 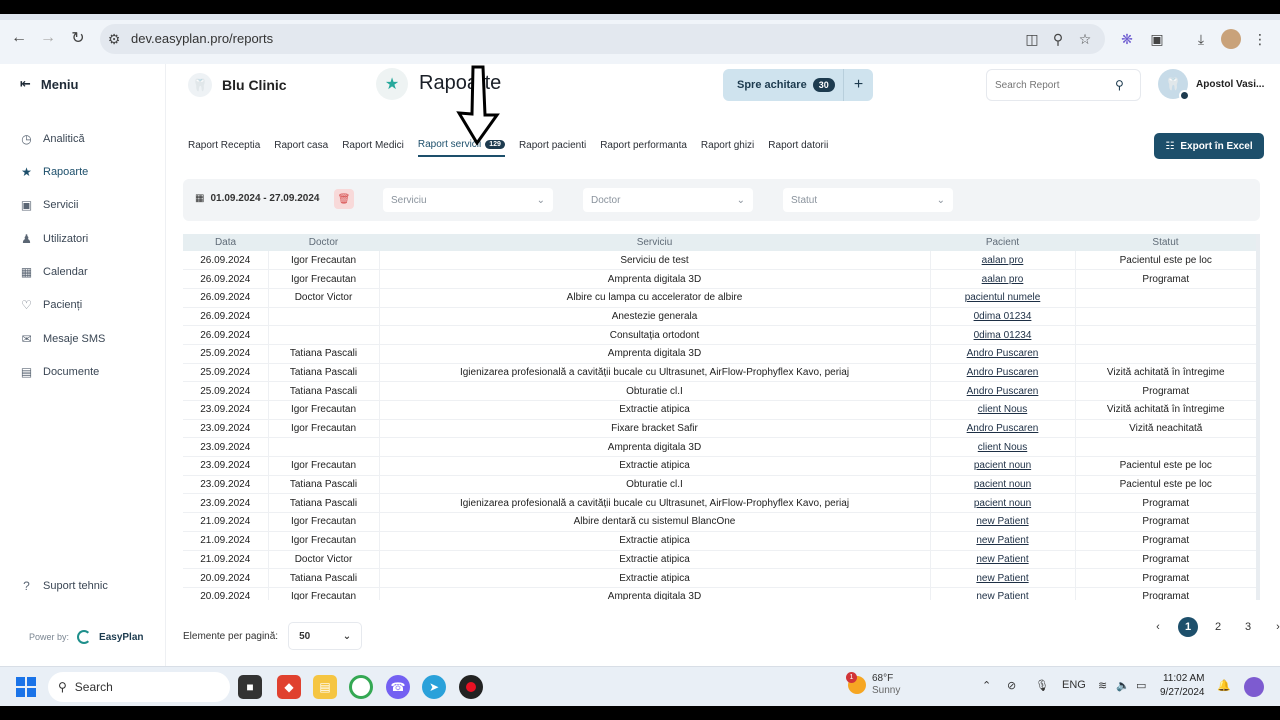 What do you see at coordinates (1158, 627) in the screenshot?
I see `chevron-left-icon: ‹` at bounding box center [1158, 627].